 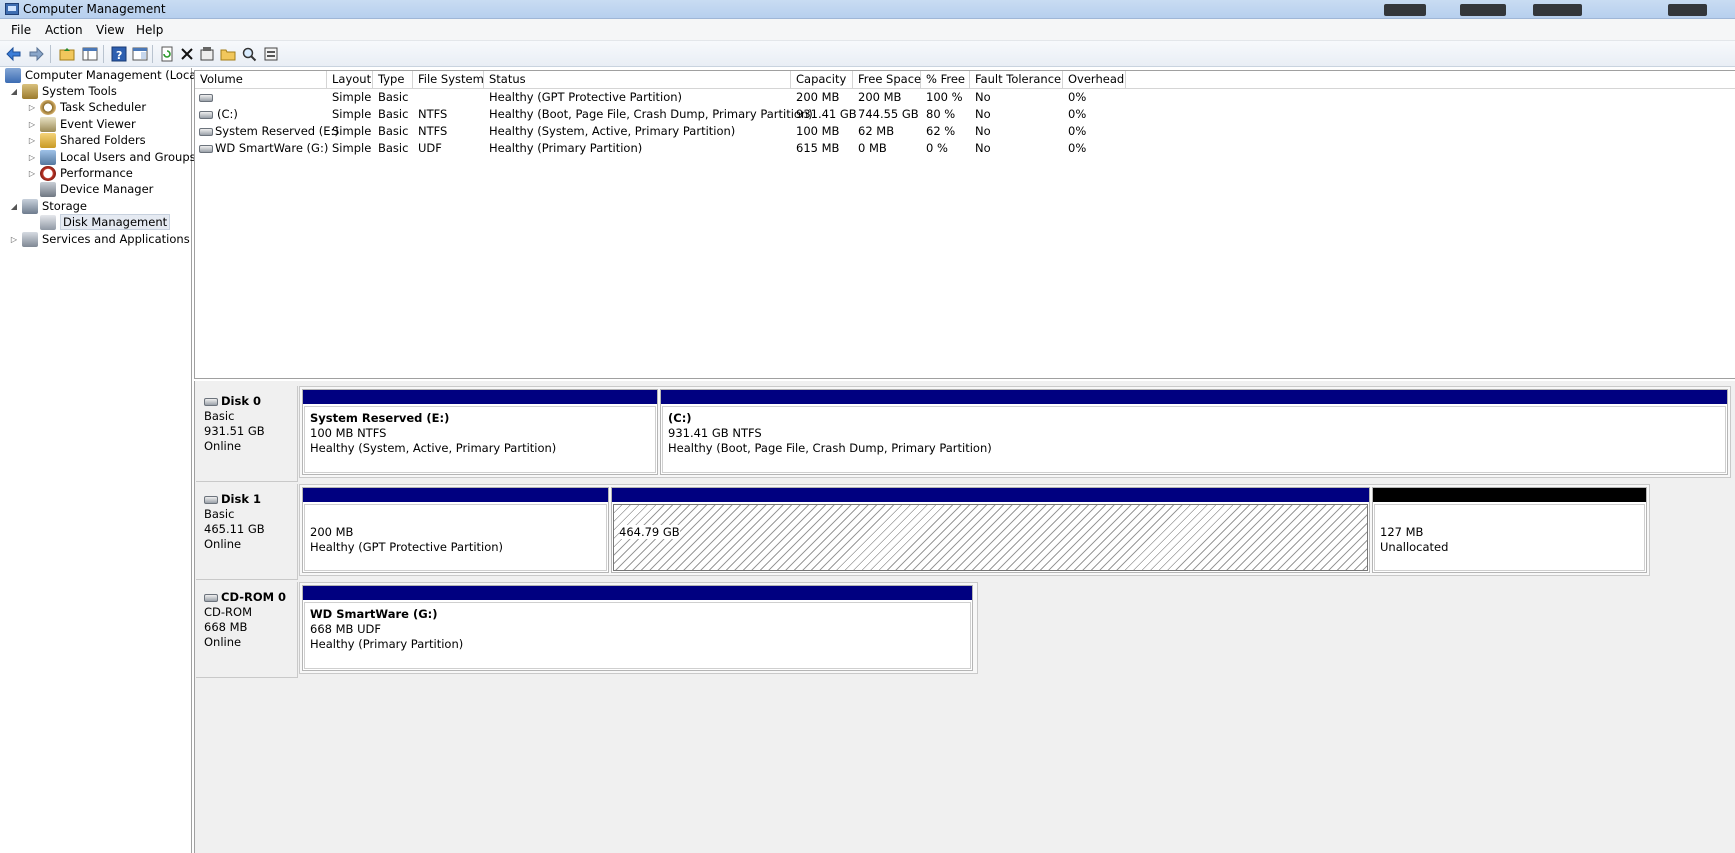 What do you see at coordinates (36, 54) in the screenshot?
I see `forward-arrow-icon` at bounding box center [36, 54].